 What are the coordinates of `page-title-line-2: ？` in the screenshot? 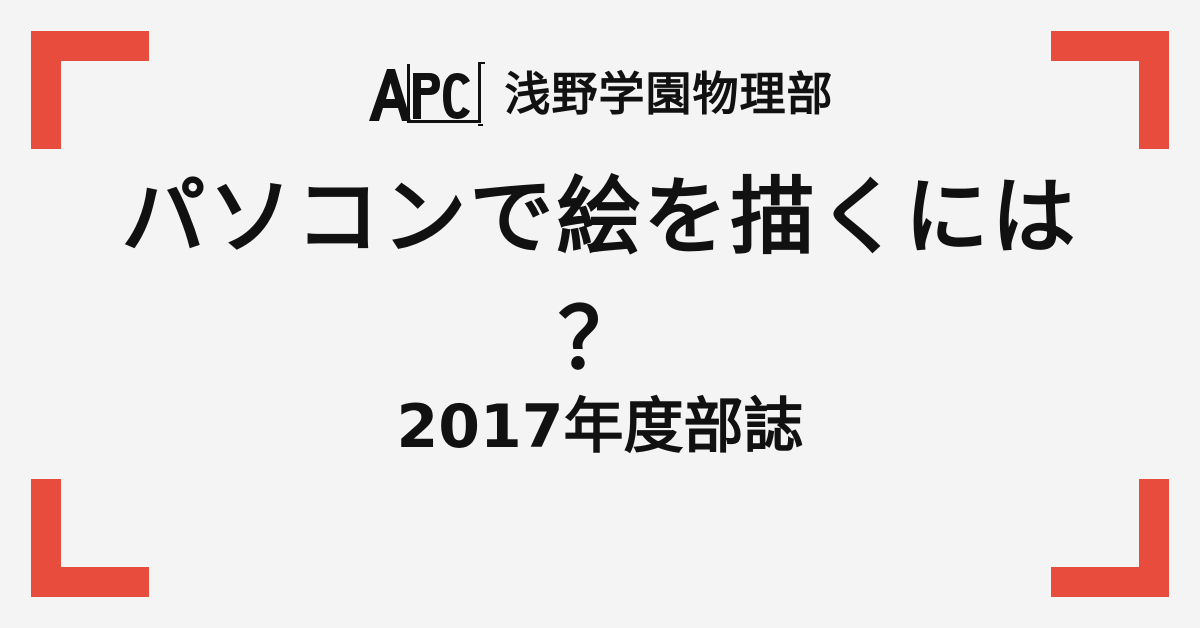 It's located at (599, 339).